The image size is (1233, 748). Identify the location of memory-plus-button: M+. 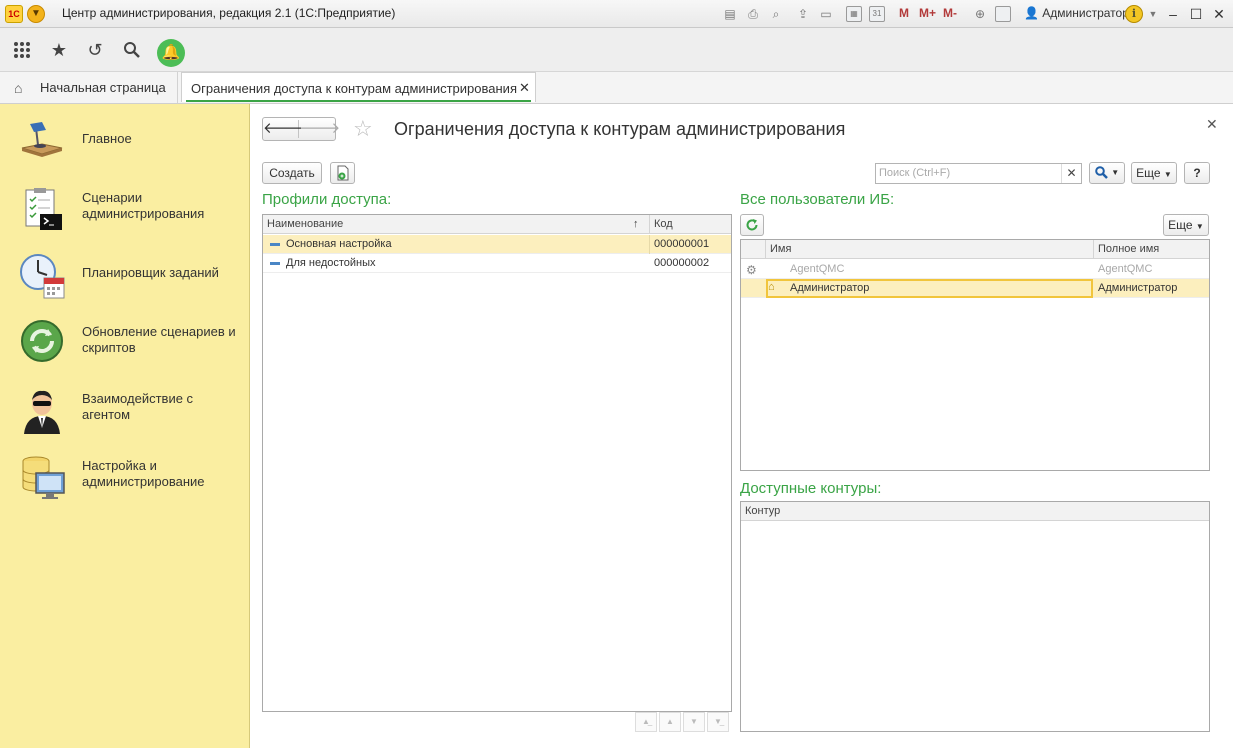
(927, 13).